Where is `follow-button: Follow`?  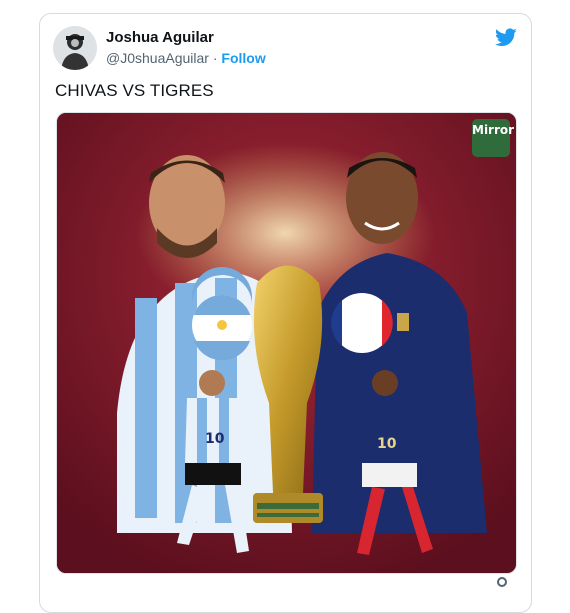
follow-button: Follow is located at coordinates (243, 58).